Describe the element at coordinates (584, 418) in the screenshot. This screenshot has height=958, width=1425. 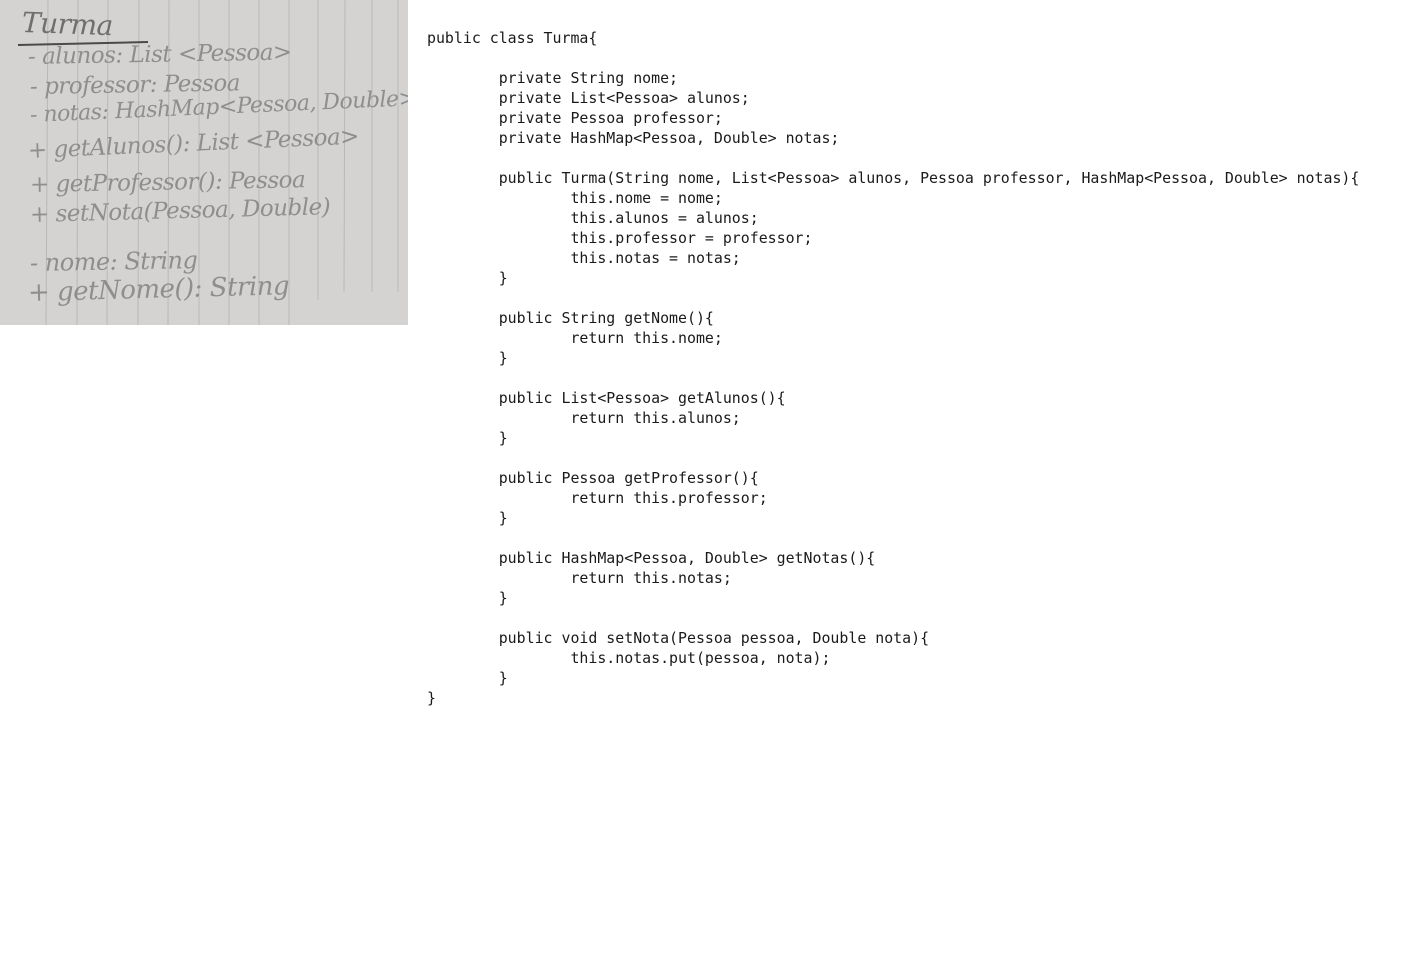
I see `code-line: return this.alunos;` at that location.